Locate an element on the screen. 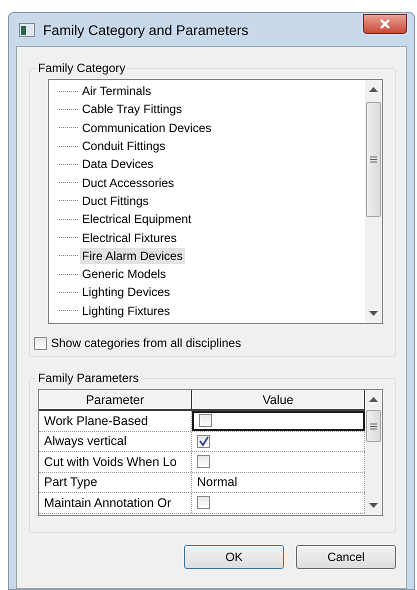 The image size is (417, 590). close-icon is located at coordinates (385, 23).